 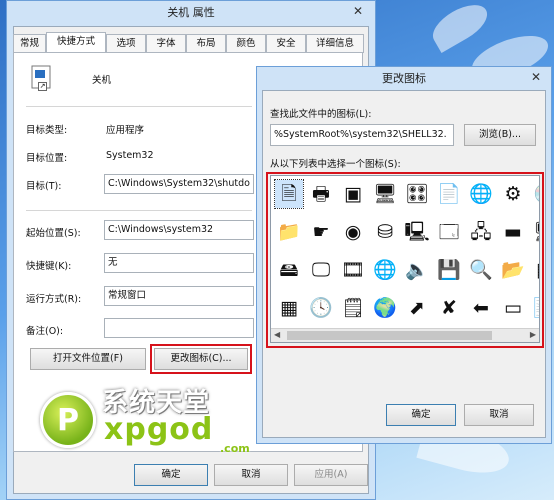 What do you see at coordinates (125, 130) in the screenshot?
I see `target-type-value: 应用程序` at bounding box center [125, 130].